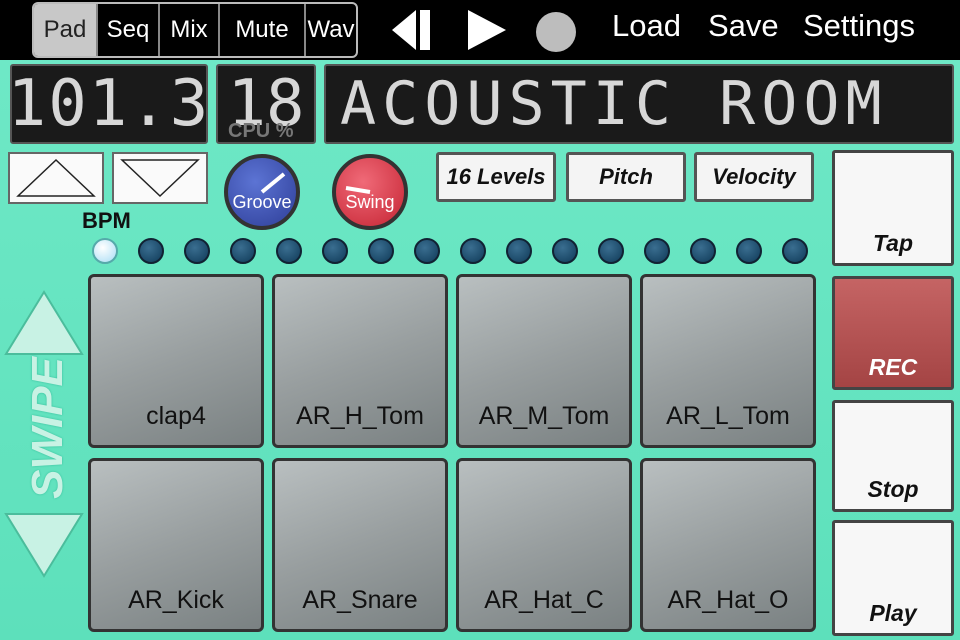 The image size is (960, 640). I want to click on load-menu: Load, so click(646, 26).